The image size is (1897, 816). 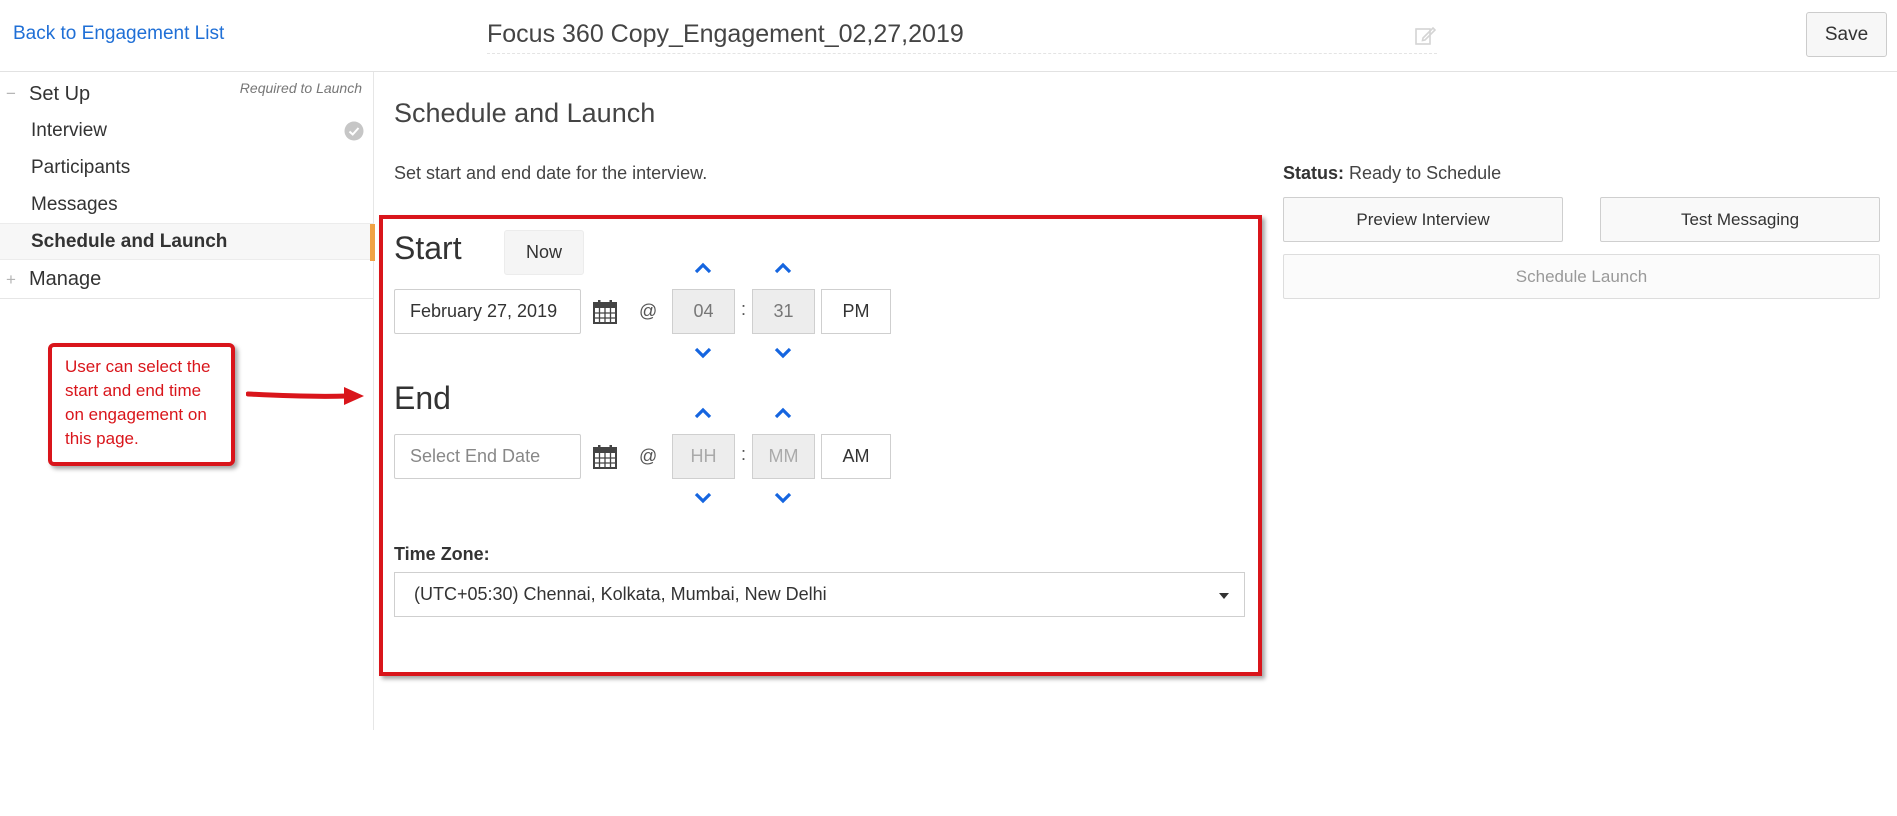 I want to click on end-hour-input, so click(x=703, y=456).